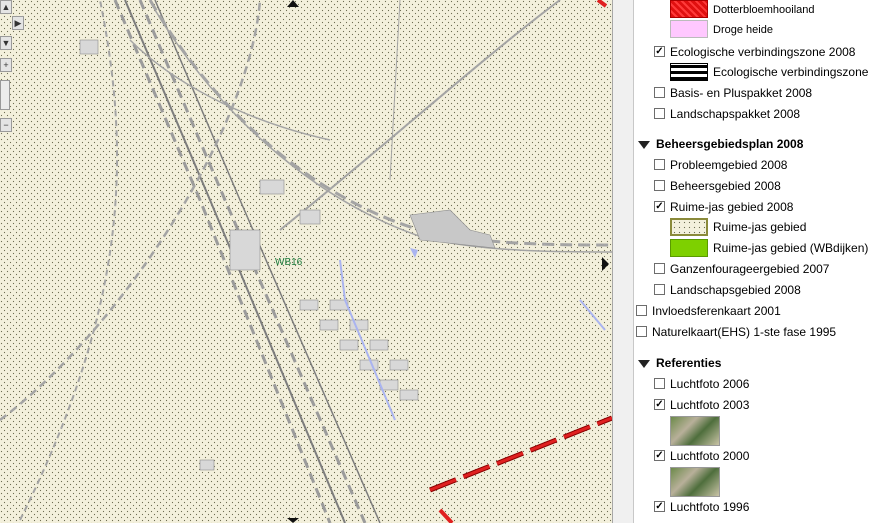  What do you see at coordinates (5, 95) in the screenshot?
I see `zoom-slider` at bounding box center [5, 95].